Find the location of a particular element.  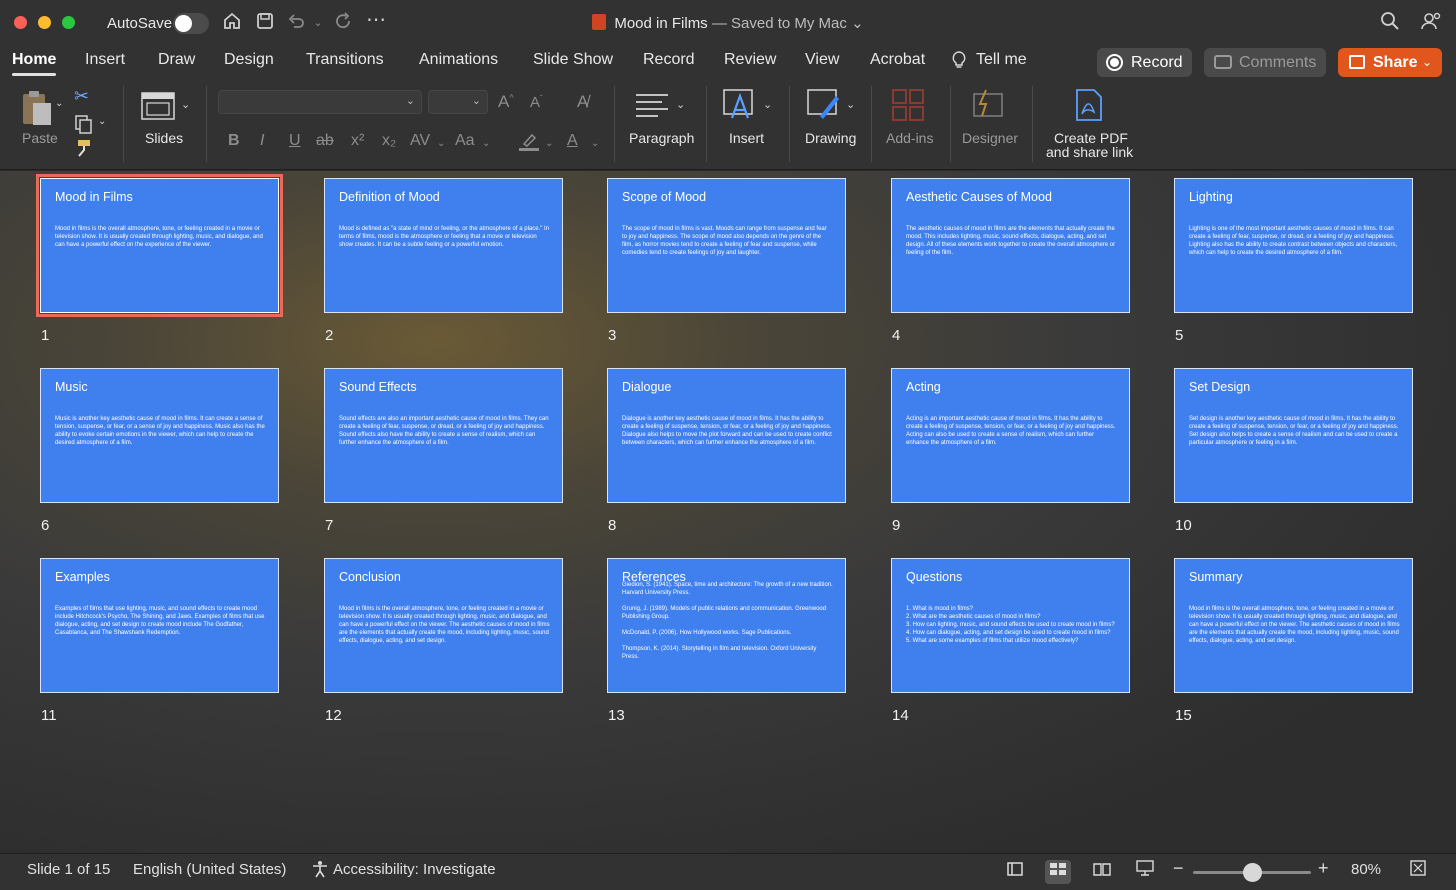

insert-text-icon is located at coordinates (740, 106).